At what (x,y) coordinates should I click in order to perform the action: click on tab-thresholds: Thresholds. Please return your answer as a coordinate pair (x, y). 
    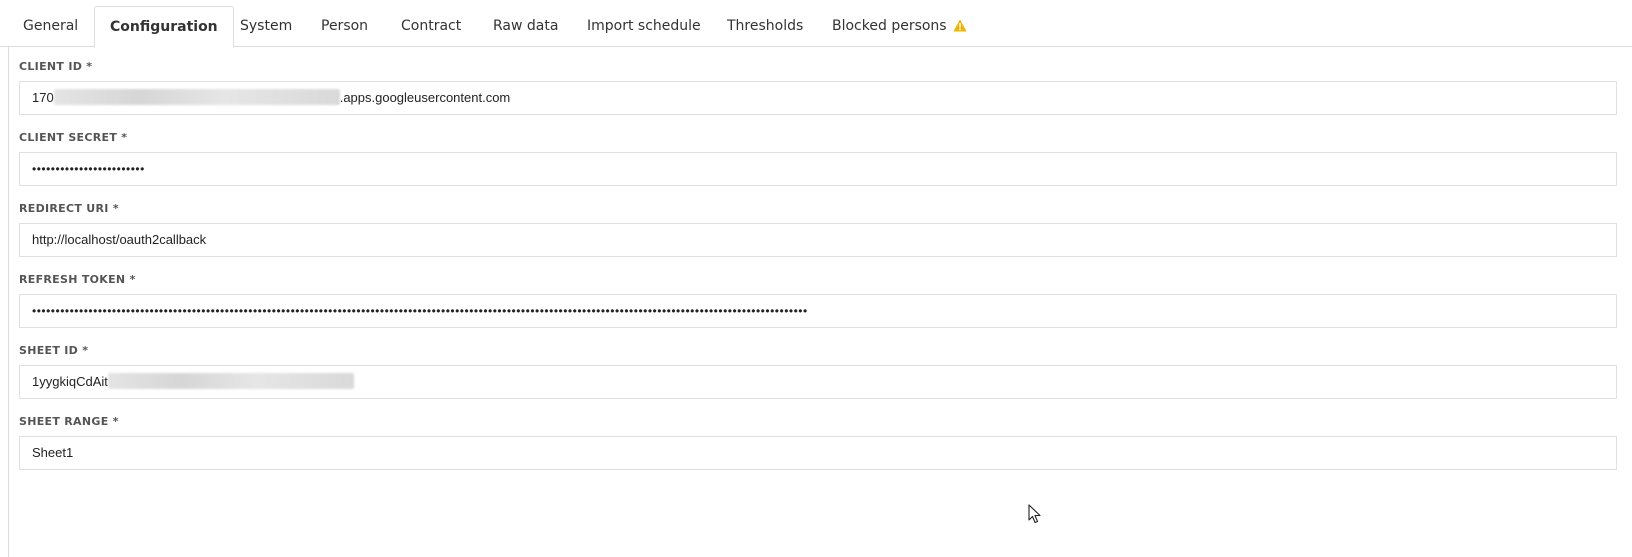
    Looking at the image, I should click on (765, 26).